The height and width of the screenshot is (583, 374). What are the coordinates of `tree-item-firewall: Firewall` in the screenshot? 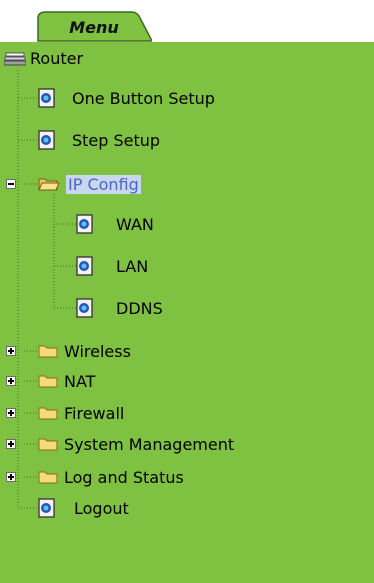 It's located at (81, 413).